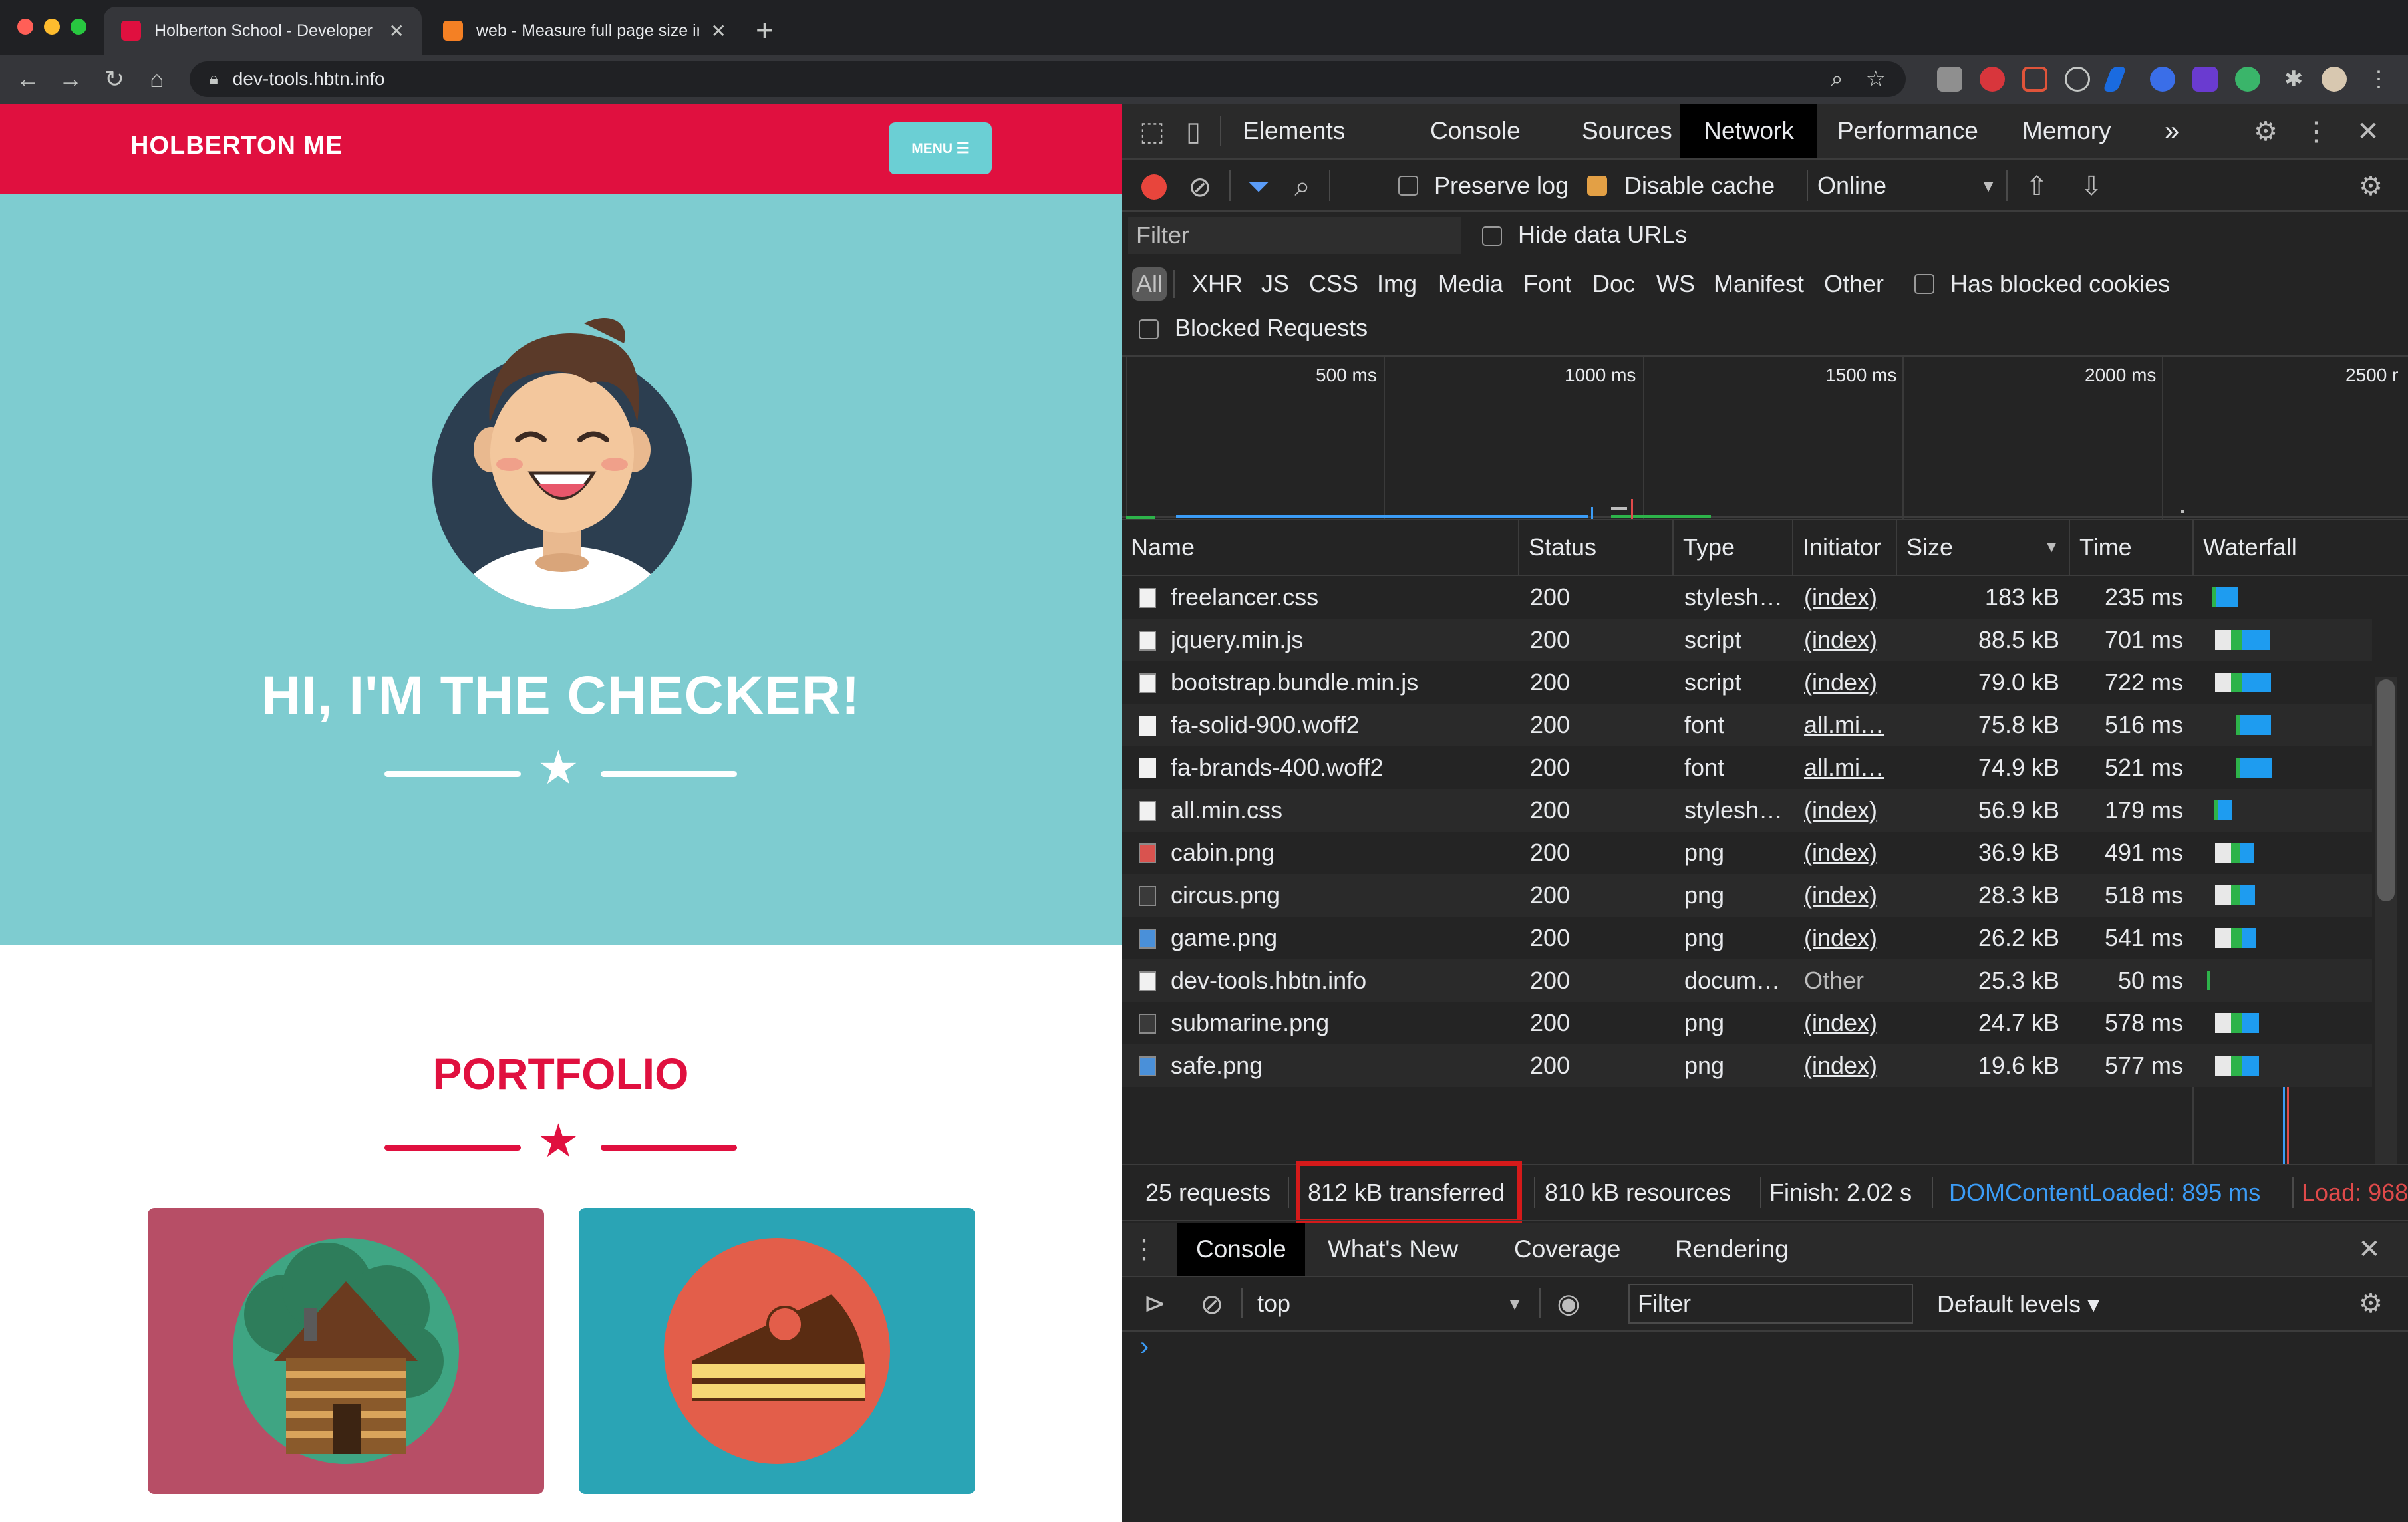 This screenshot has width=2408, height=1522. Describe the element at coordinates (1149, 329) in the screenshot. I see `blocked-requests-checkbox` at that location.